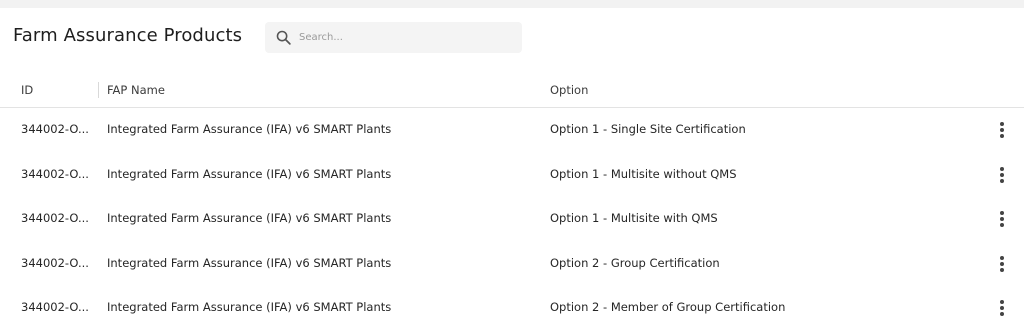 Image resolution: width=1024 pixels, height=333 pixels. I want to click on search-box, so click(393, 37).